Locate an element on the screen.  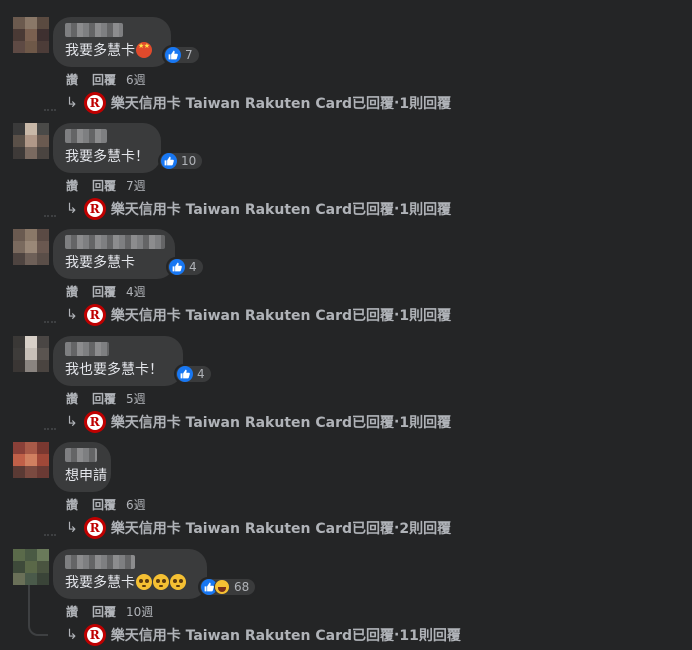
comment-text: 想申請 is located at coordinates (86, 476).